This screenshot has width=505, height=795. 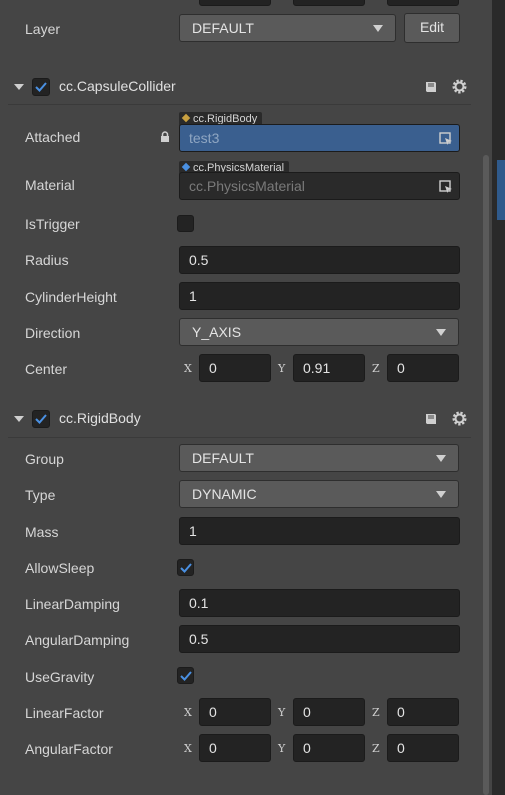 I want to click on asset-type-icon, so click(x=186, y=167).